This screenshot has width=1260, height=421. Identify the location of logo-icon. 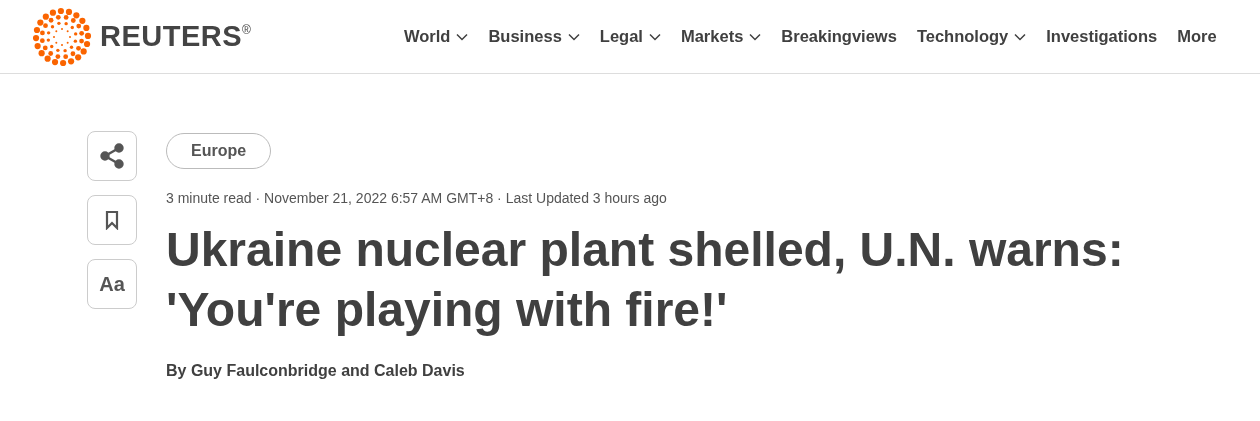
(62, 36).